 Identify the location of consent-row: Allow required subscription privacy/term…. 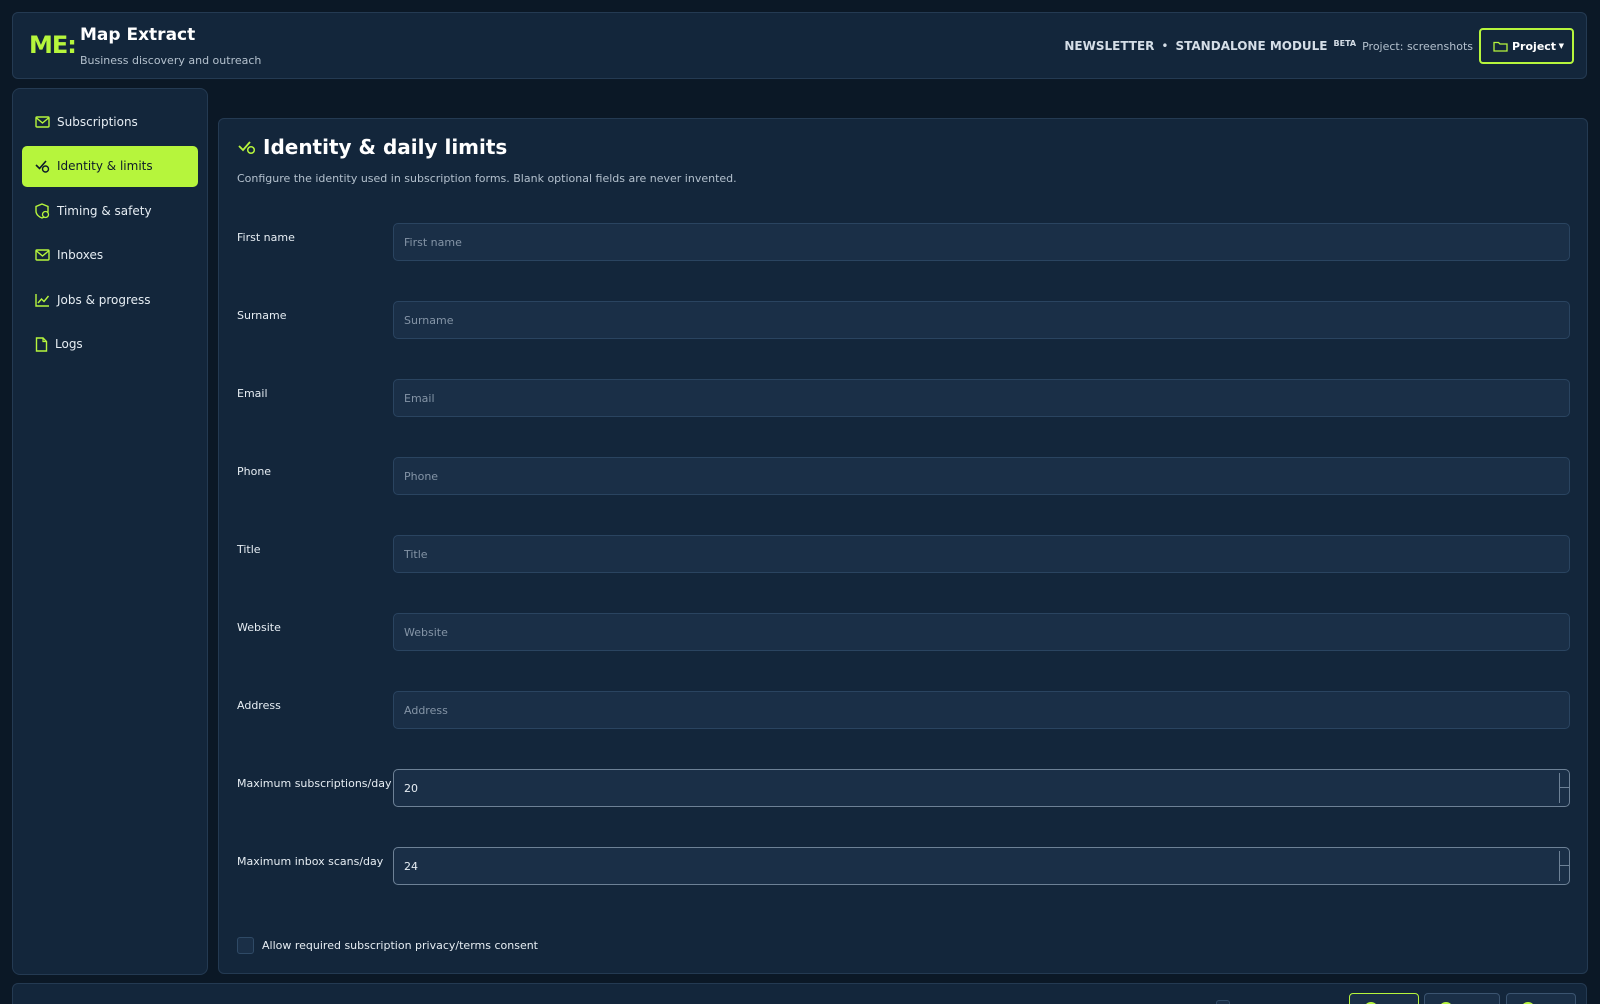
(387, 945).